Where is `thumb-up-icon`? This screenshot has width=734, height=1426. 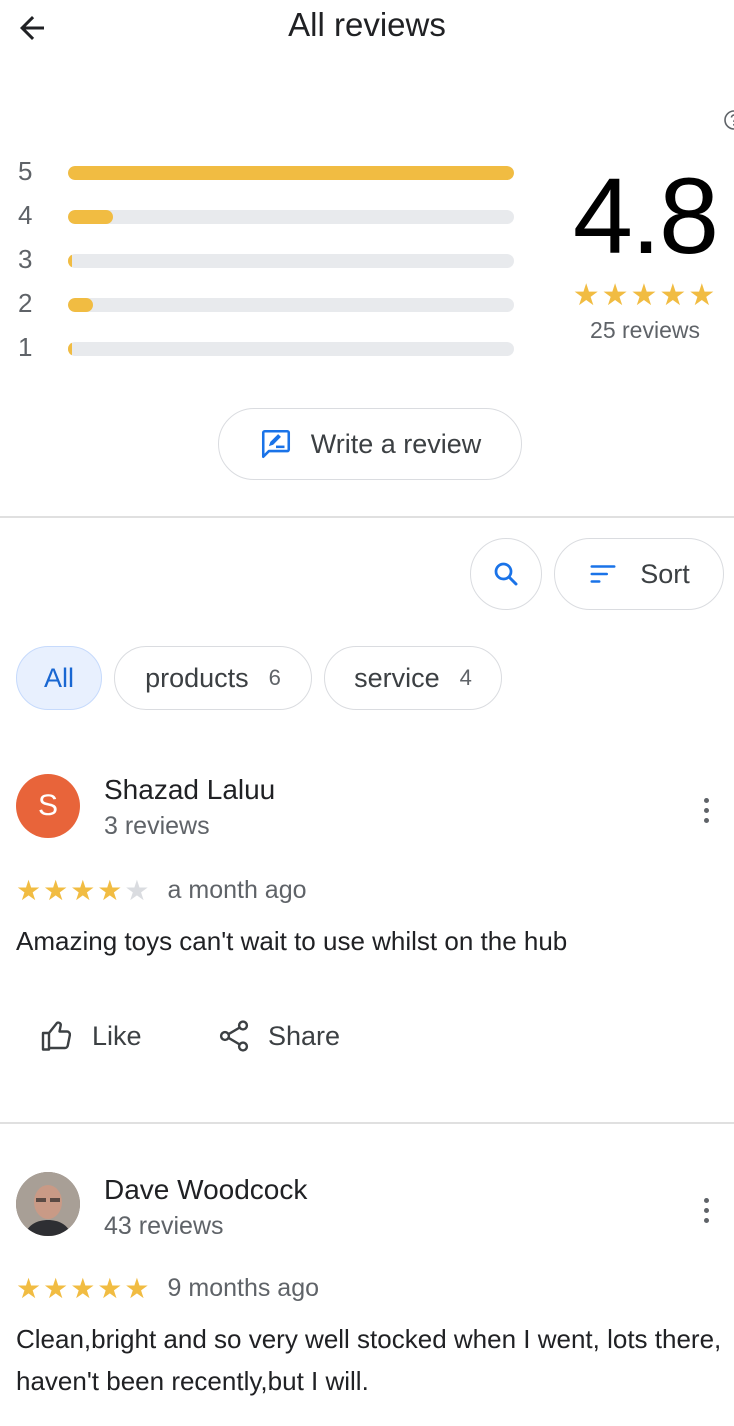 thumb-up-icon is located at coordinates (56, 1036).